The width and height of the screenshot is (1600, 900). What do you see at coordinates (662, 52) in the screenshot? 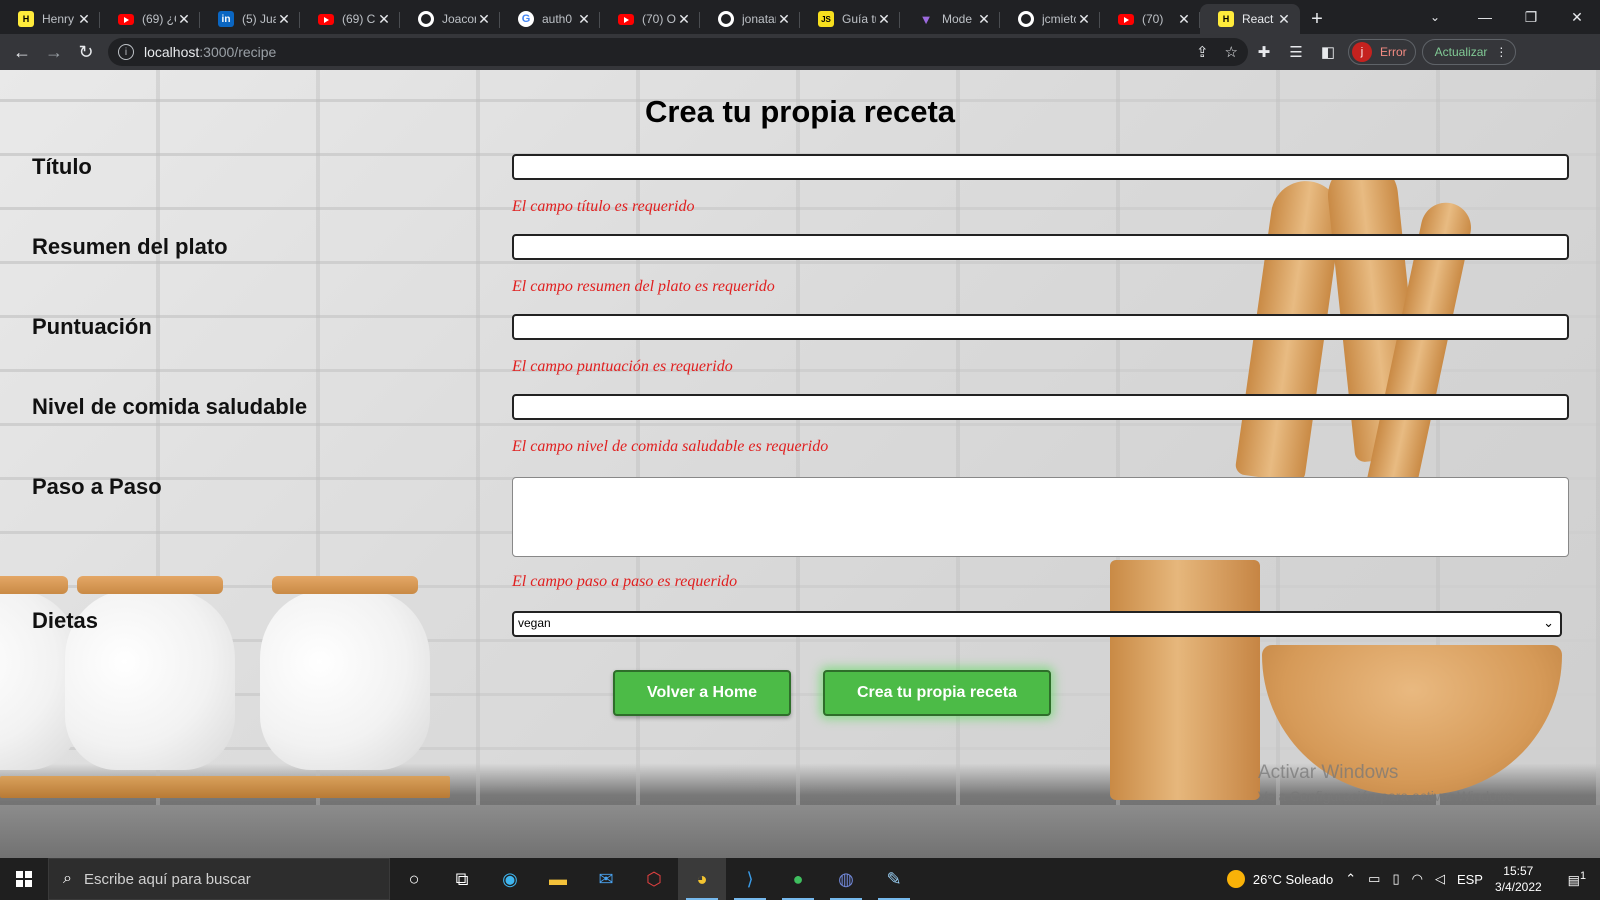
I see `url-text: localhost:3000/recipe` at bounding box center [662, 52].